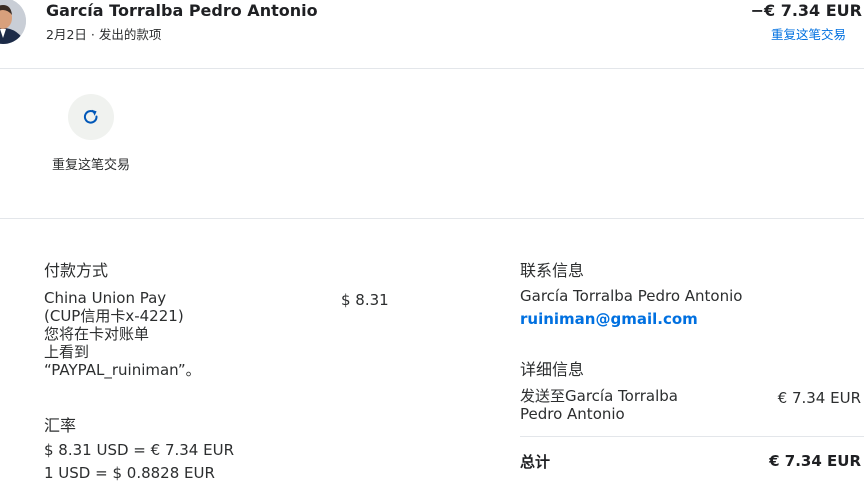  What do you see at coordinates (122, 370) in the screenshot?
I see `payment-method-line: “PAYPAL_ruiniman”。` at bounding box center [122, 370].